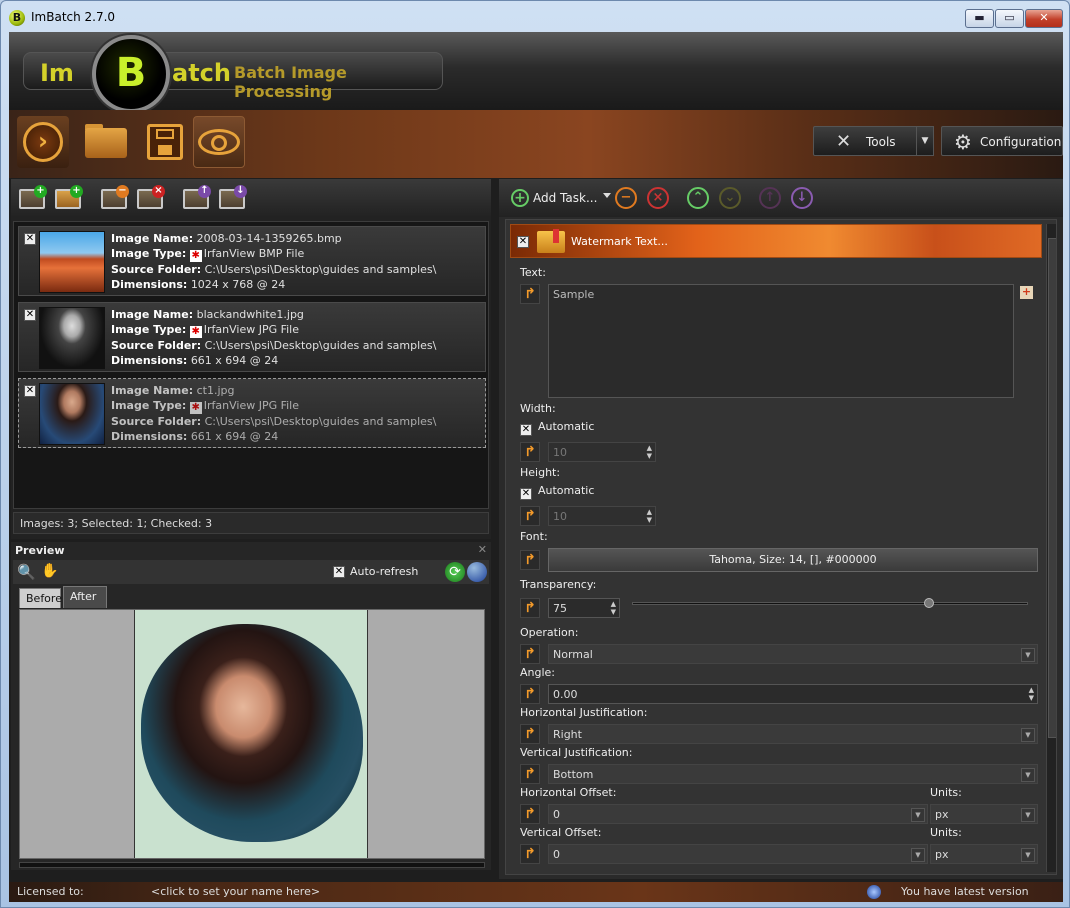  Describe the element at coordinates (1002, 141) in the screenshot. I see `configuration-button: ⚙ Configuration` at that location.